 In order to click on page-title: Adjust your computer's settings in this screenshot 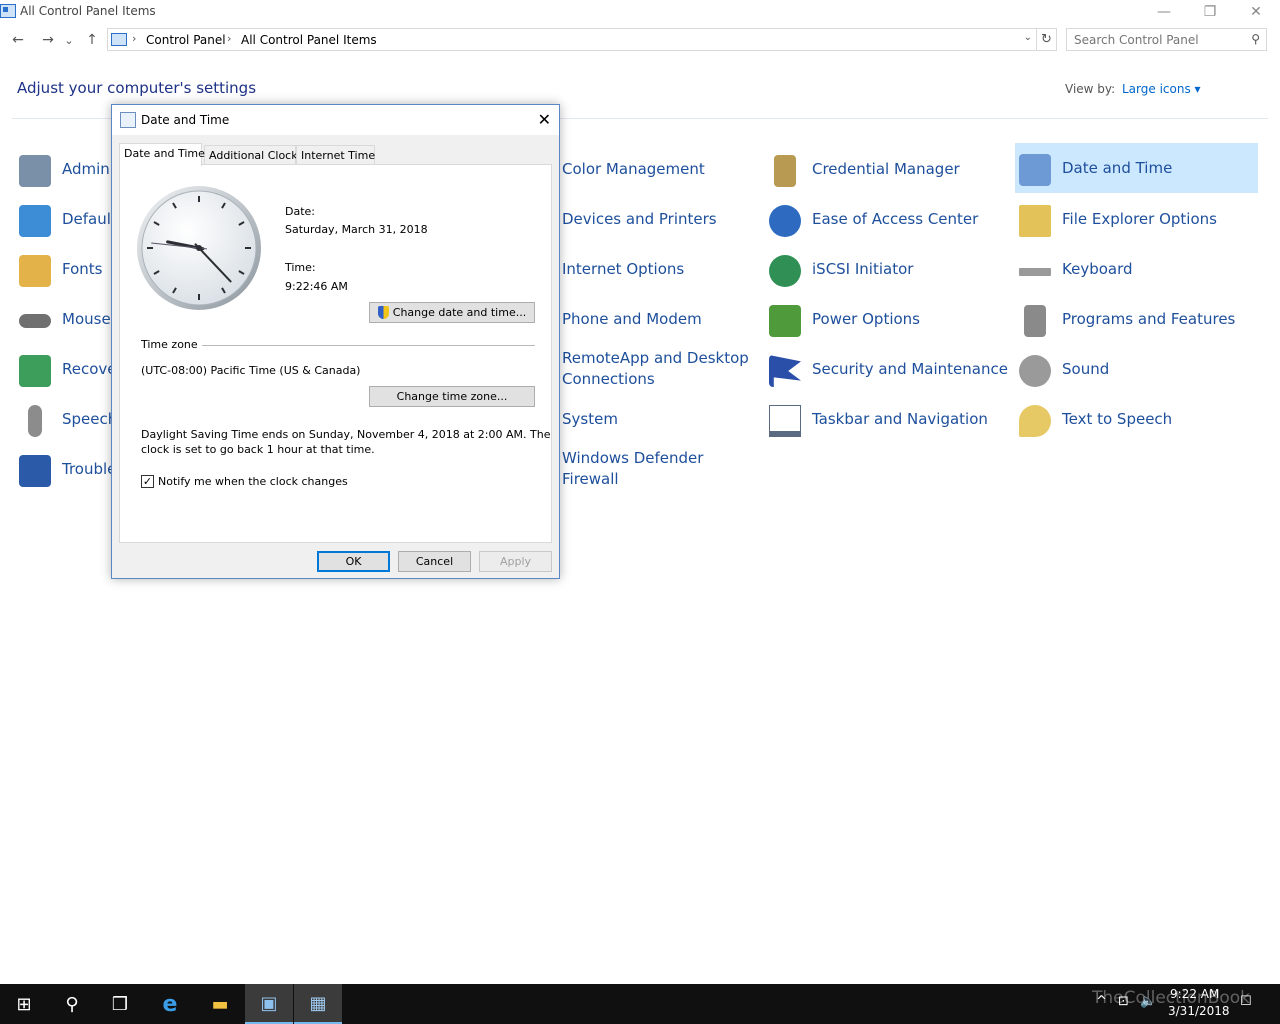, I will do `click(137, 88)`.